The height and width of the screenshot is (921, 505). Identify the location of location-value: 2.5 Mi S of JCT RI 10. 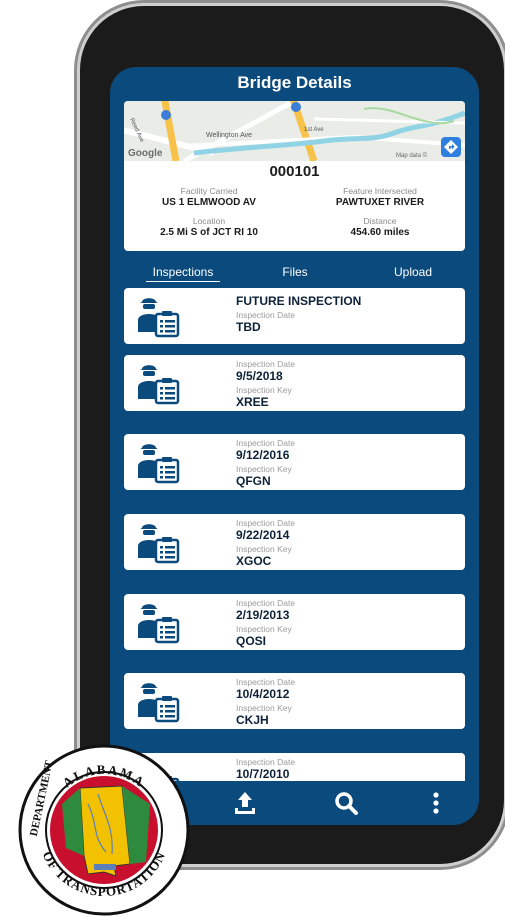
(209, 232).